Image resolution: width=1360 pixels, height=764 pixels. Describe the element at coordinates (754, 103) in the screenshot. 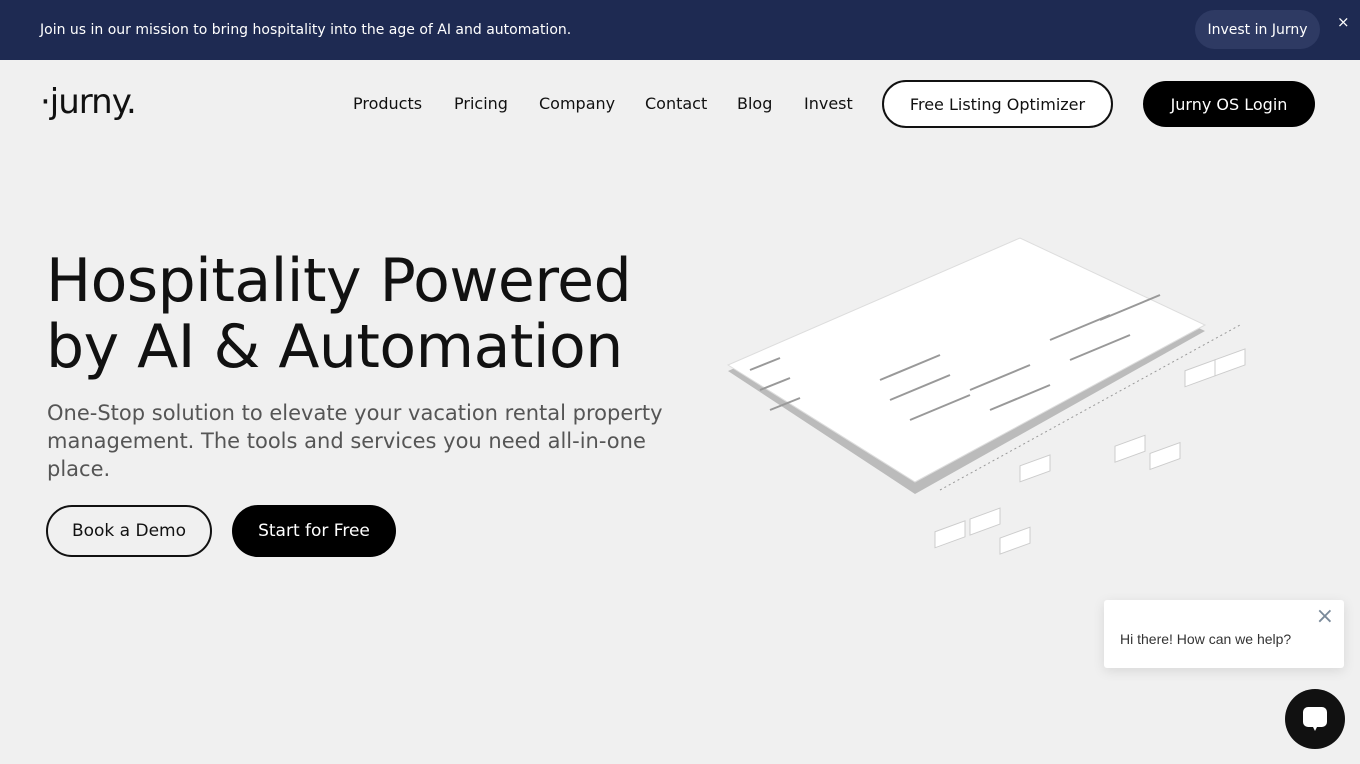

I see `nav-blog: Blog` at that location.